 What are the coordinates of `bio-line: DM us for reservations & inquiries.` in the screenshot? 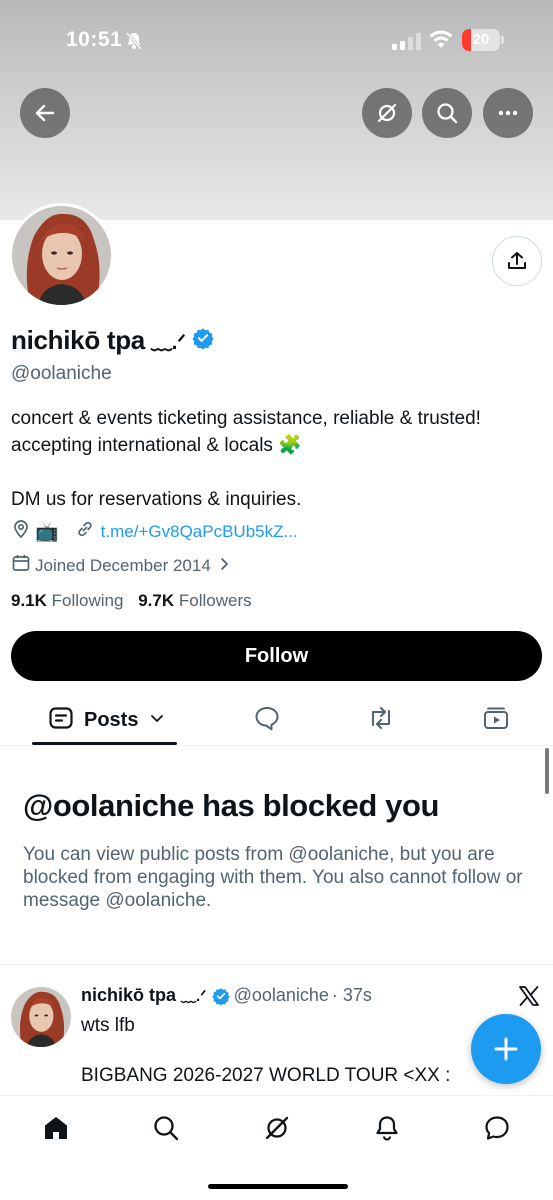 It's located at (156, 499).